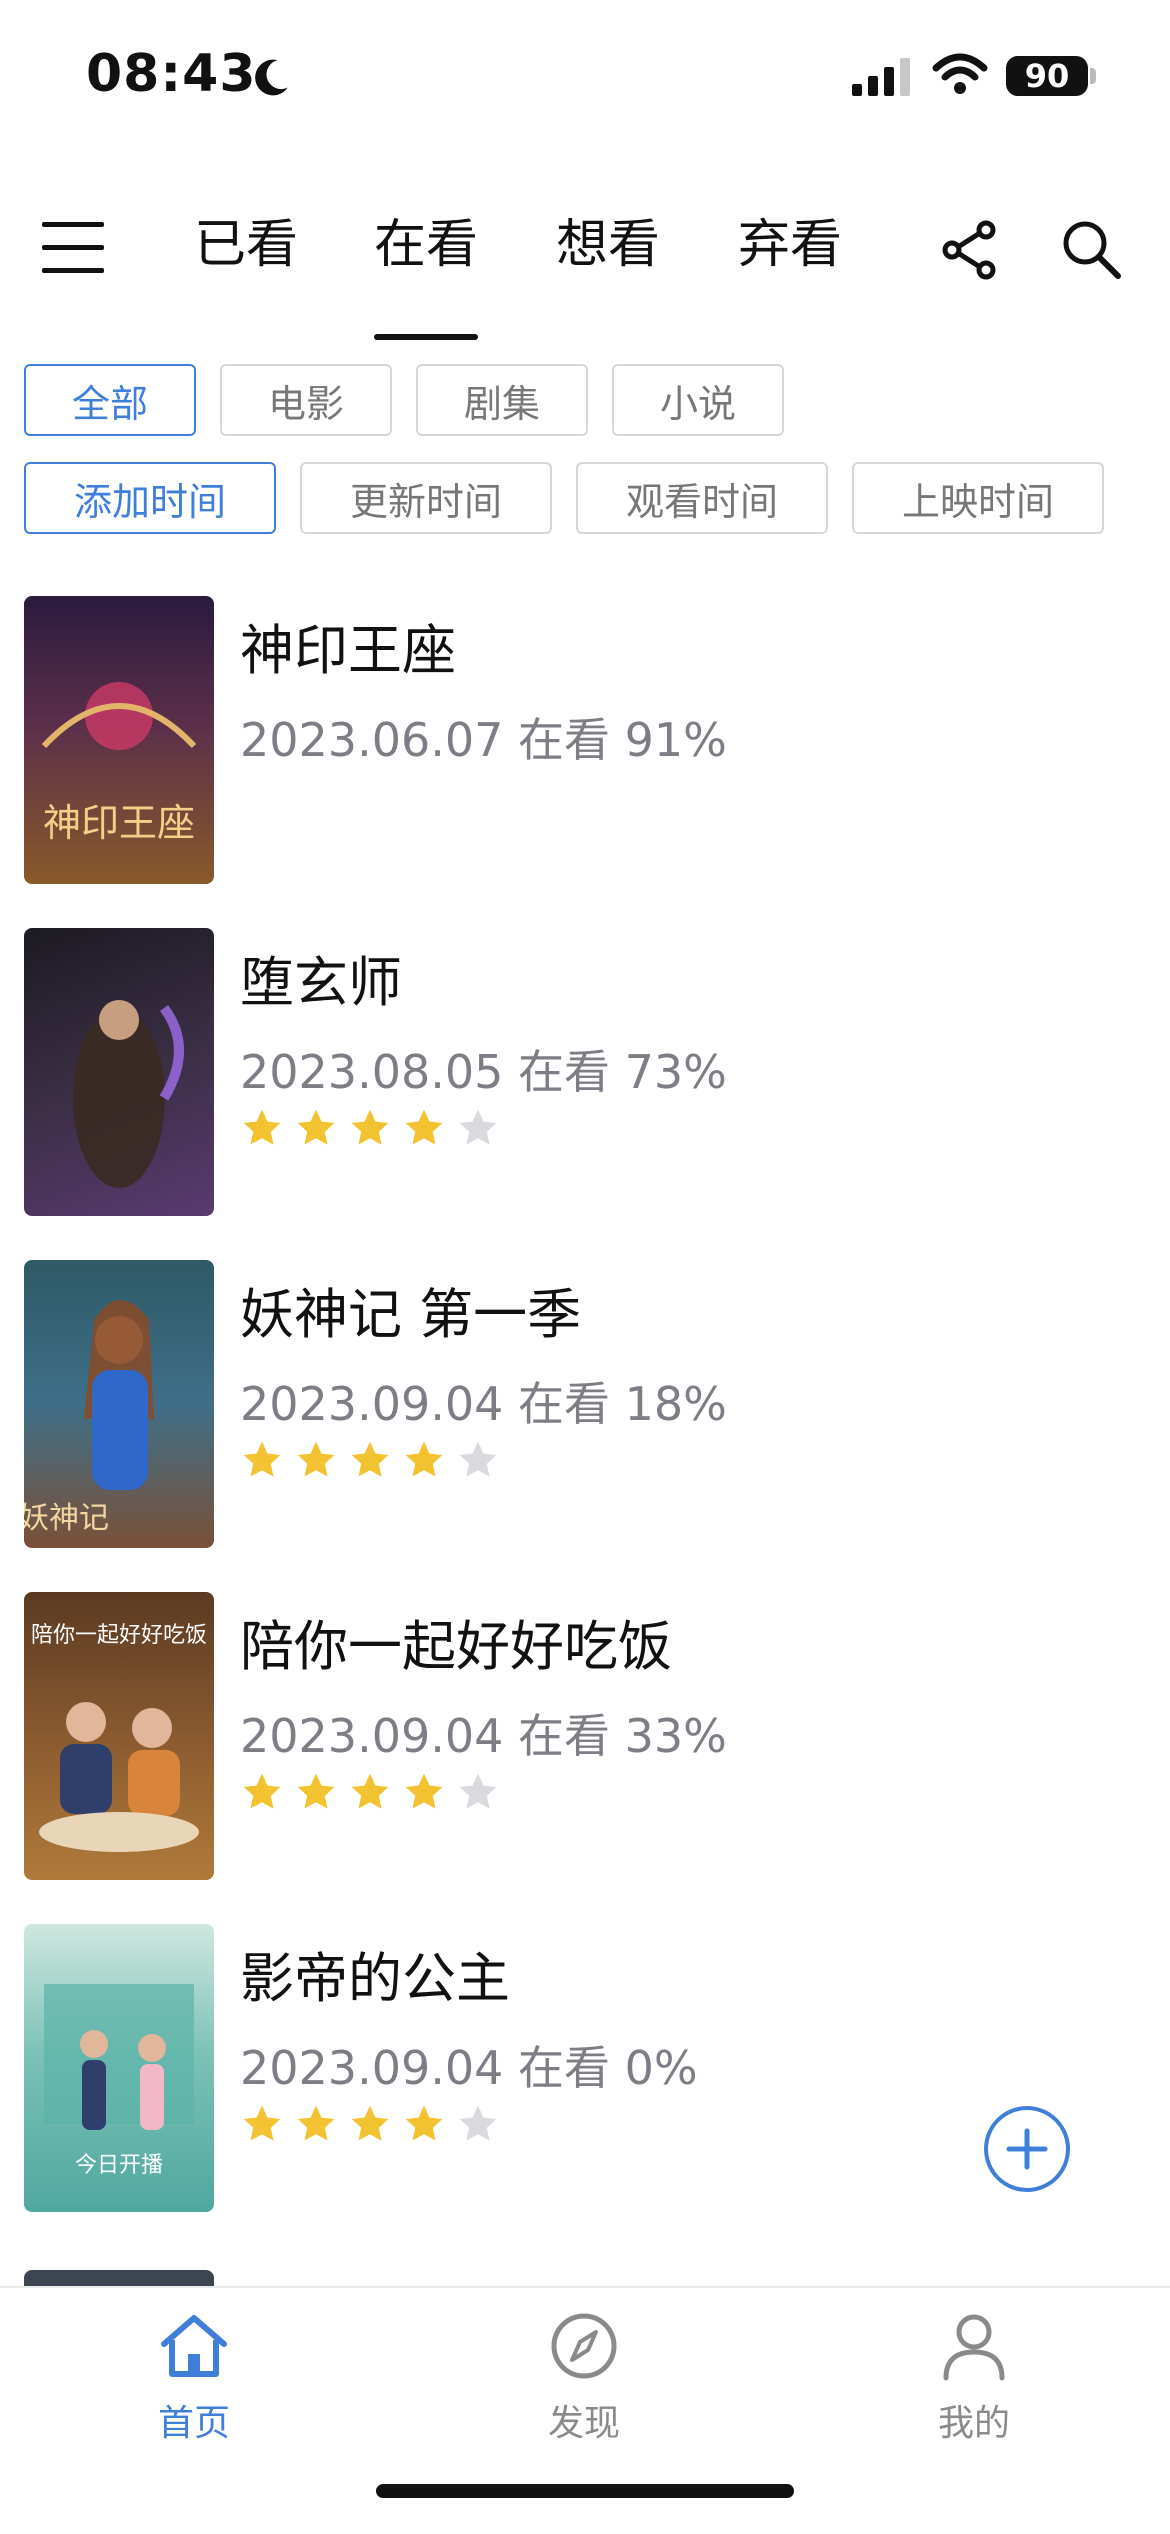  What do you see at coordinates (483, 740) in the screenshot?
I see `item-meta: 2023.06.07 在看 91%` at bounding box center [483, 740].